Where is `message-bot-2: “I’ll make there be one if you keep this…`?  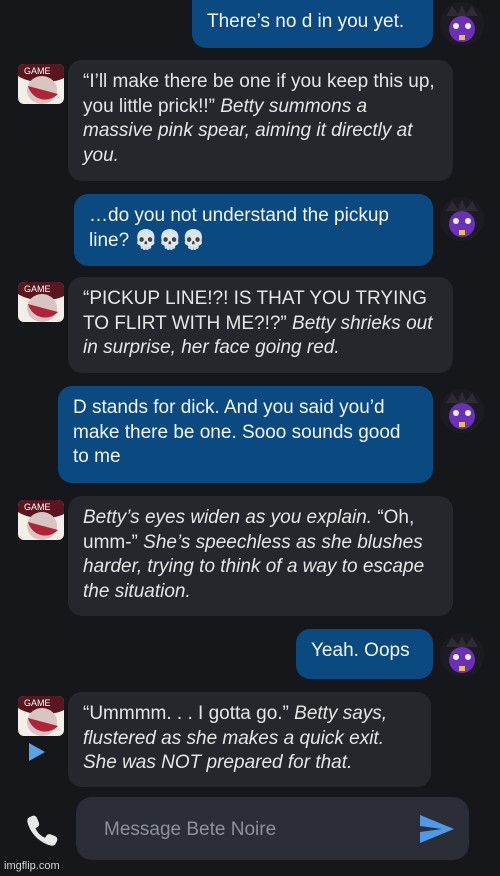 message-bot-2: “I’ll make there be one if you keep this… is located at coordinates (260, 120).